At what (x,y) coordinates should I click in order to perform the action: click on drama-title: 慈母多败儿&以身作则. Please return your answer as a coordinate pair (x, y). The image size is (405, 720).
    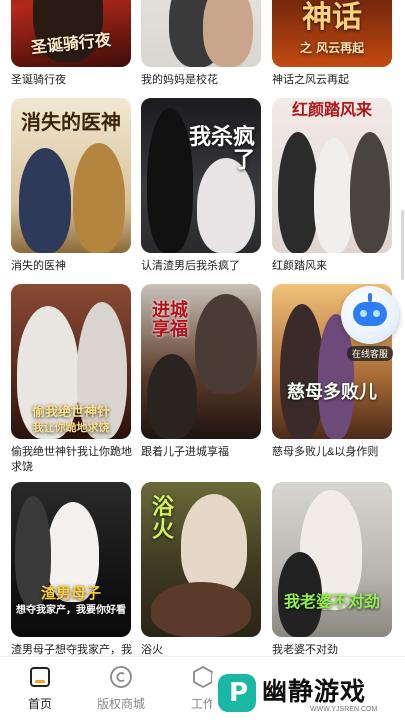
    Looking at the image, I should click on (325, 452).